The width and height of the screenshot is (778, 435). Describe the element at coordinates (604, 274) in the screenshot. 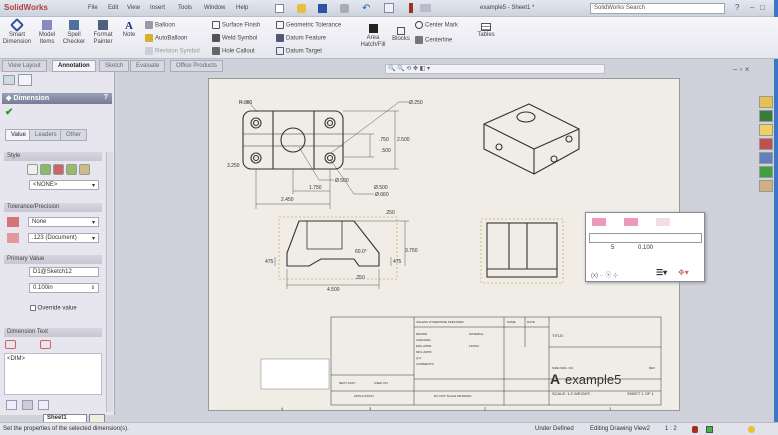

I see `parentheses-icon: (x) ·· ⓧ ⊹` at that location.